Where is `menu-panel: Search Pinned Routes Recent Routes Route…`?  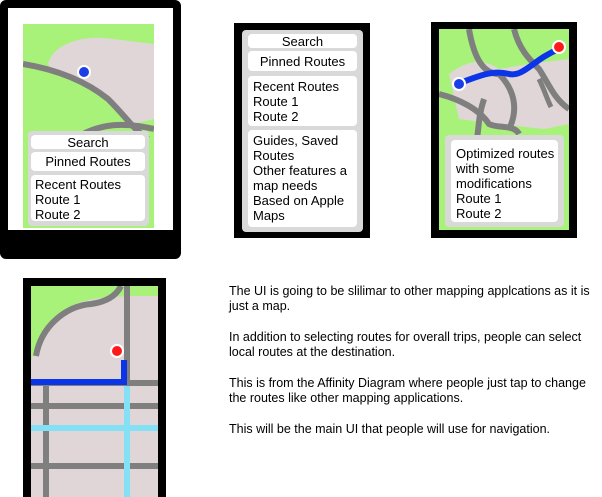 menu-panel: Search Pinned Routes Recent Routes Route… is located at coordinates (302, 131).